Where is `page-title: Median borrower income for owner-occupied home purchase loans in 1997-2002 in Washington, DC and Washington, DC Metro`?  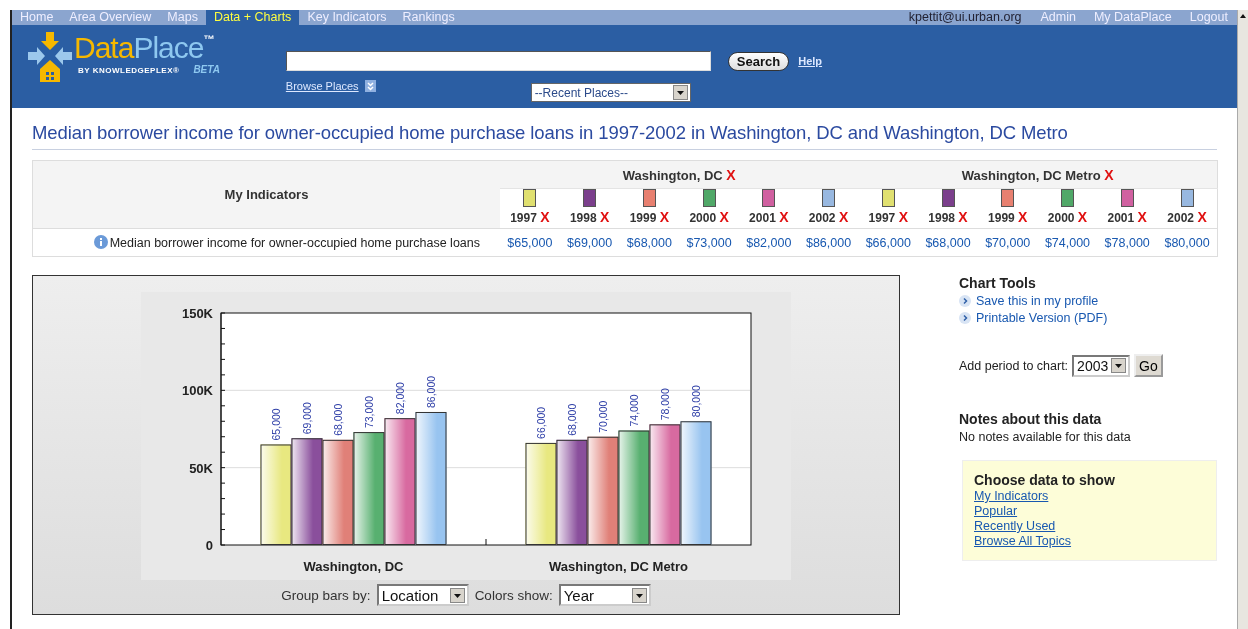
page-title: Median borrower income for owner-occupied home purchase loans in 1997-2002 in Washington, DC and Washington, DC Metro is located at coordinates (624, 136).